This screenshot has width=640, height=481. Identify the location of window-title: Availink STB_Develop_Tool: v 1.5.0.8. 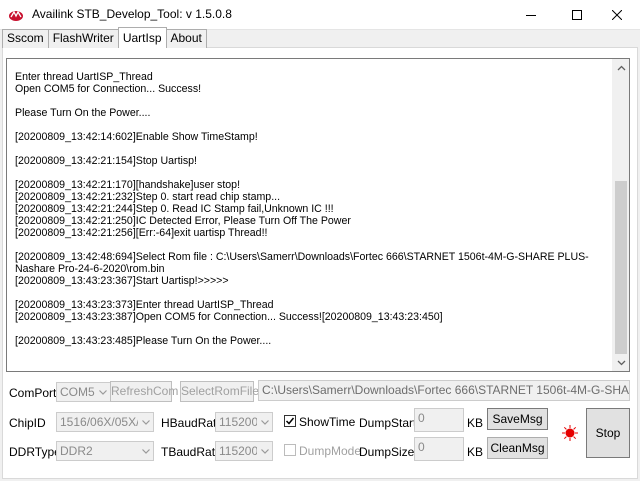
(132, 14).